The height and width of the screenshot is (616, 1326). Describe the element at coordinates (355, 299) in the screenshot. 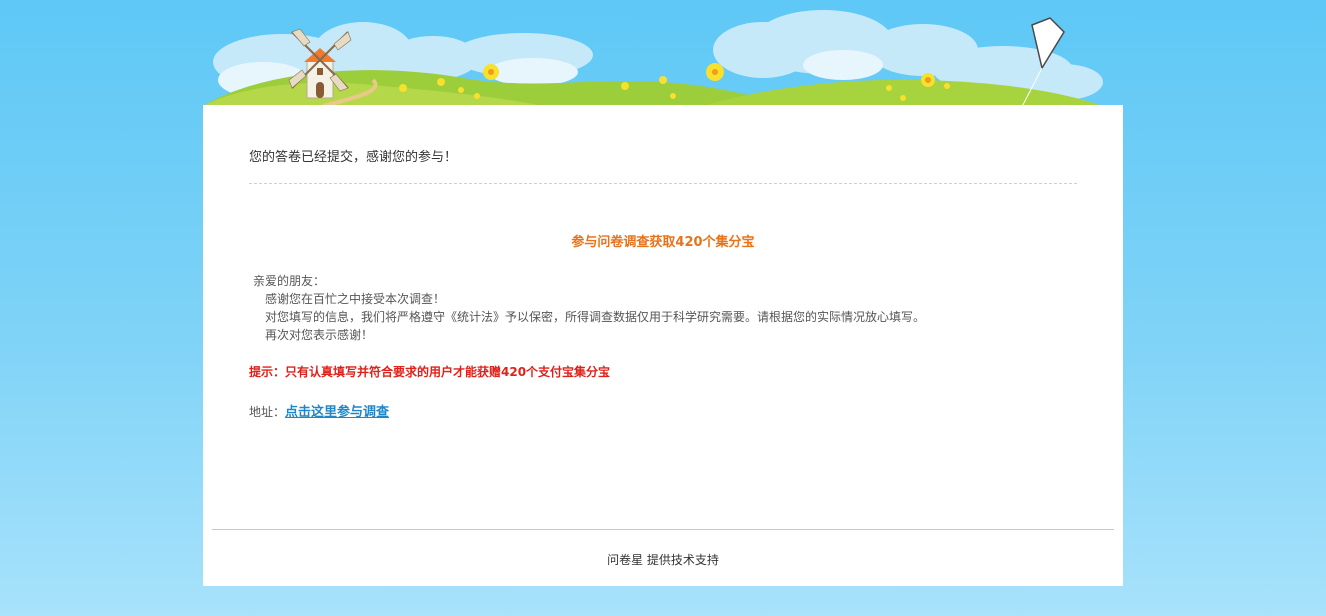

I see `letter-line: 感谢您在百忙之中接受本次调查！` at that location.